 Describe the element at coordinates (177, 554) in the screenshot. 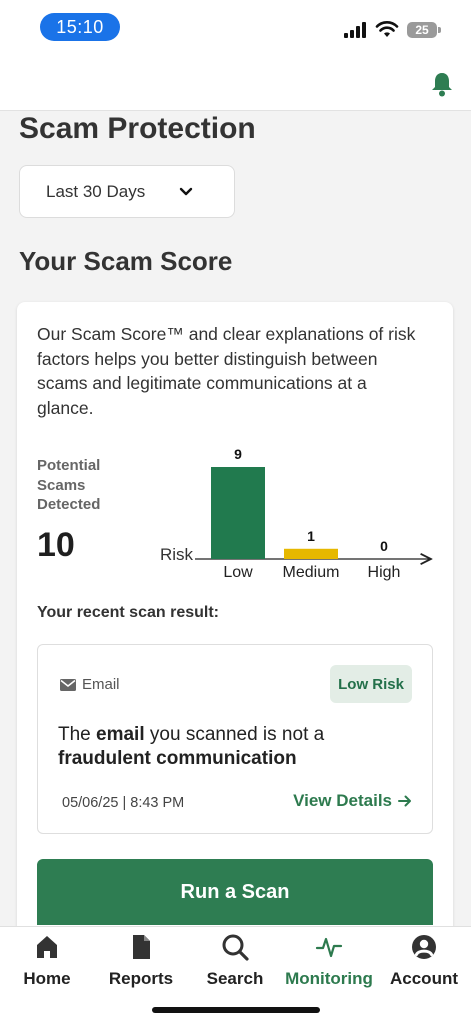

I see `chart-axis-label: Risk` at that location.